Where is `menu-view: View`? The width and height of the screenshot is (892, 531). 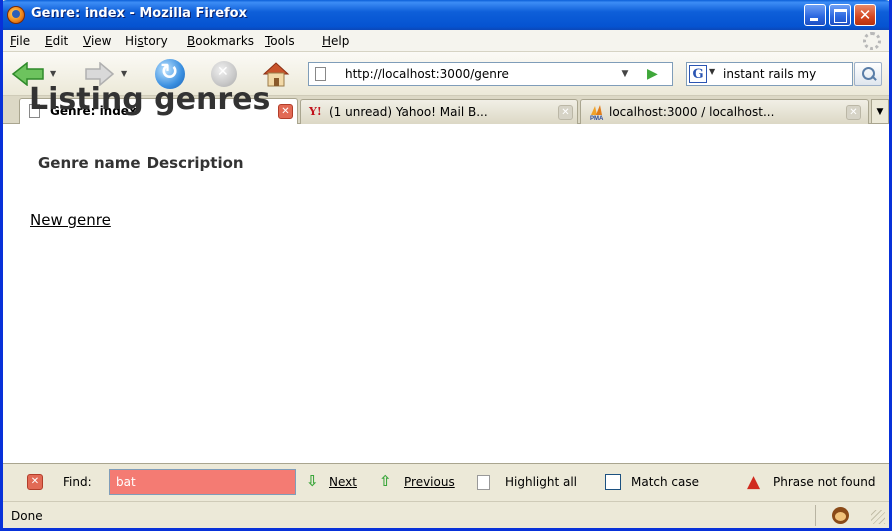 menu-view: View is located at coordinates (97, 41).